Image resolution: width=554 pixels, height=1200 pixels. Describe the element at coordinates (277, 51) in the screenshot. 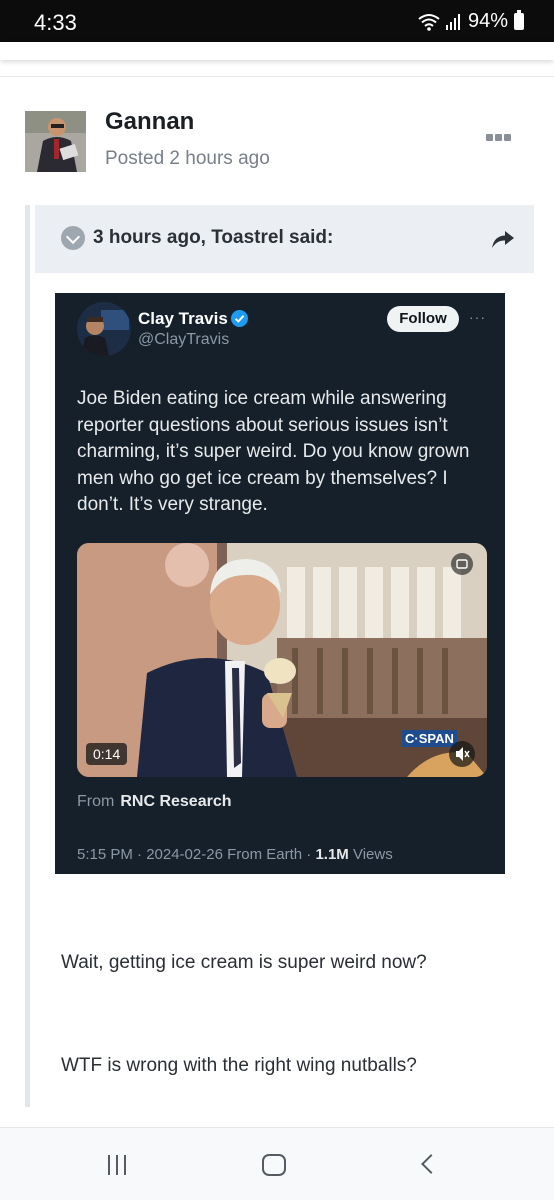

I see `app-header` at that location.